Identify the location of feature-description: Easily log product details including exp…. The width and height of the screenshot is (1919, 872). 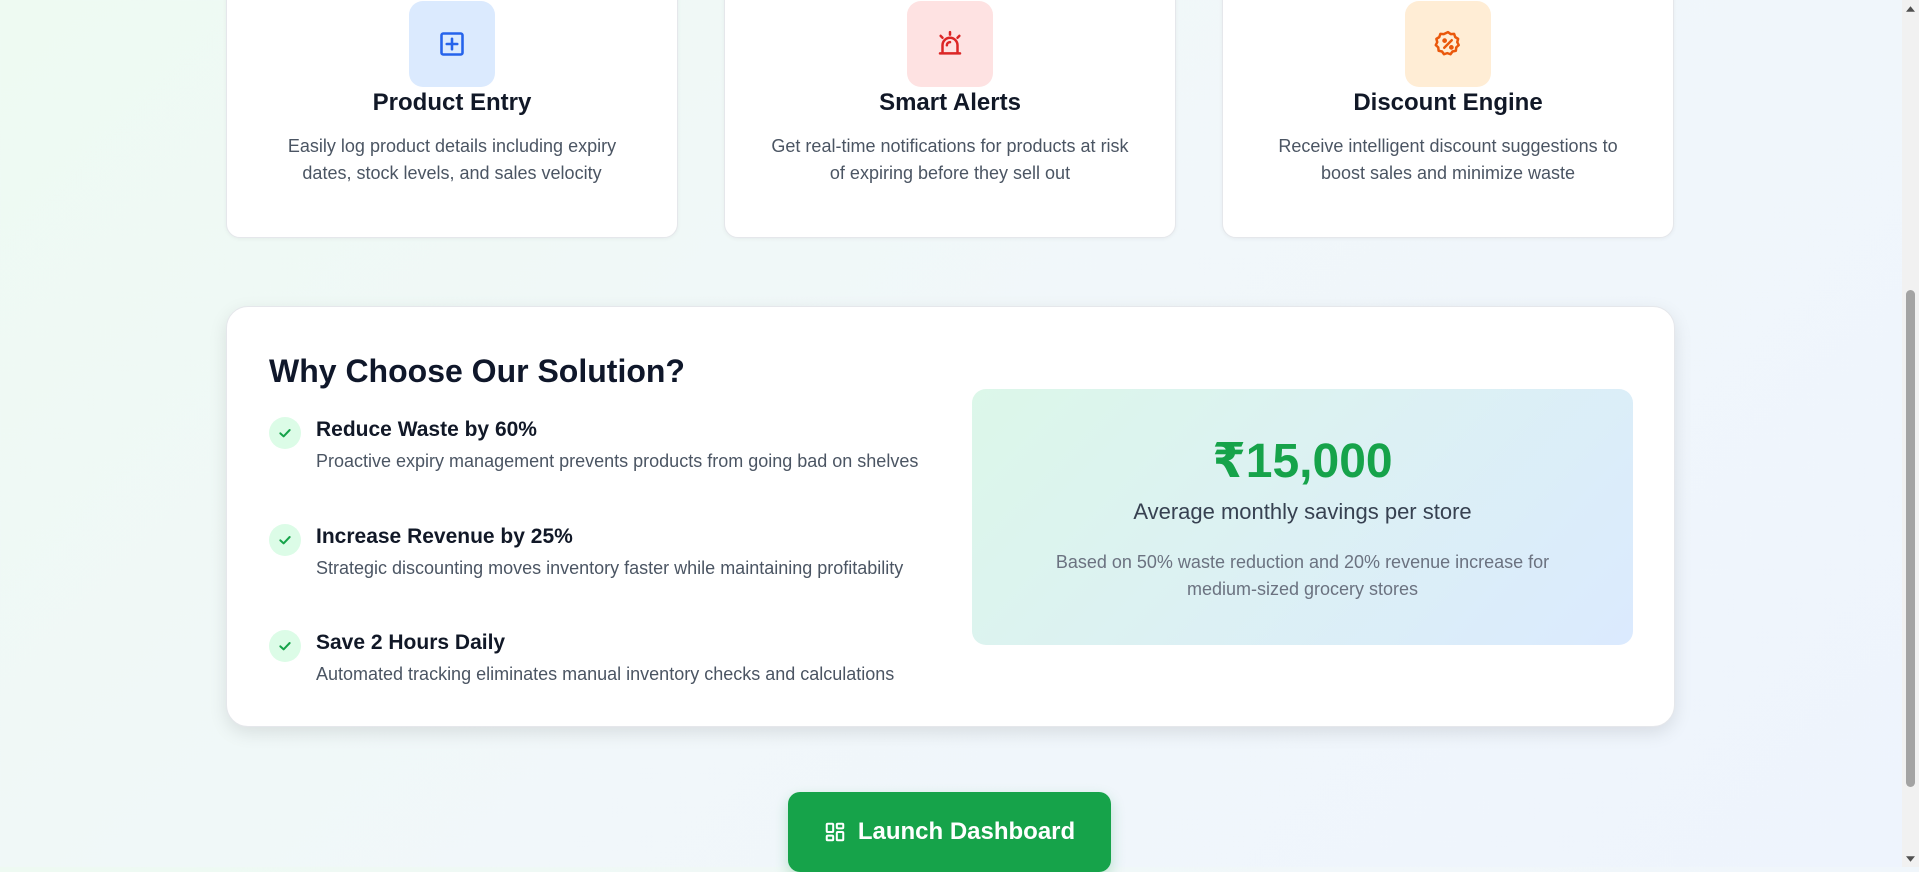
(452, 159).